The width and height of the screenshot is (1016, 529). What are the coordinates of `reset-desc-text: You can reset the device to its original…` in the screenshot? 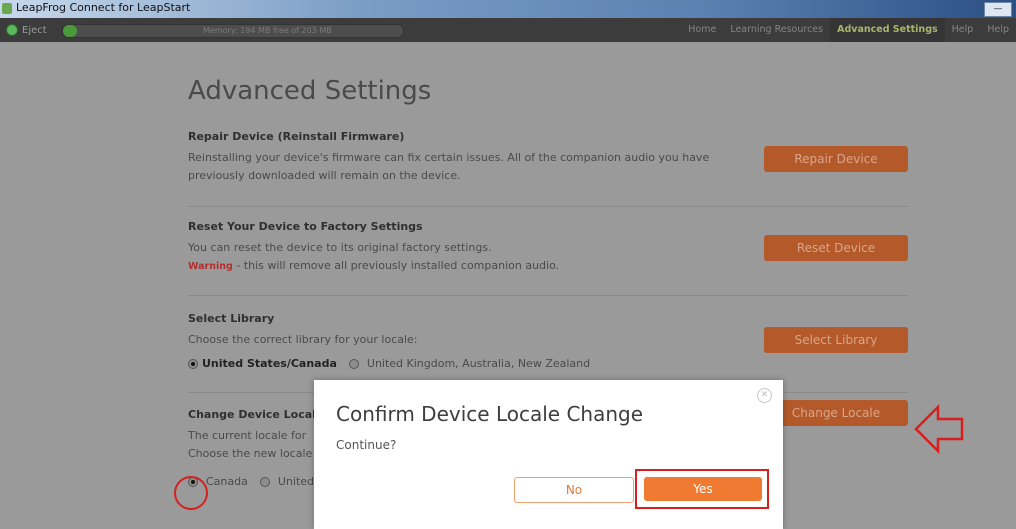 It's located at (340, 247).